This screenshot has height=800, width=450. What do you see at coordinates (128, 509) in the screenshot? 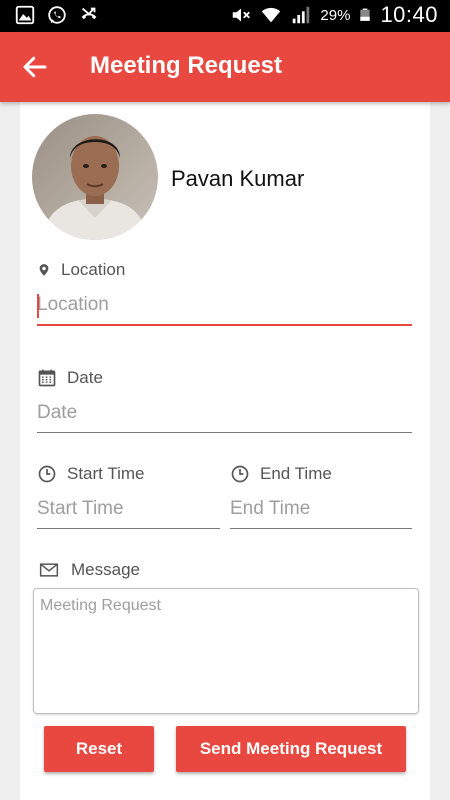
I see `start-time-input` at bounding box center [128, 509].